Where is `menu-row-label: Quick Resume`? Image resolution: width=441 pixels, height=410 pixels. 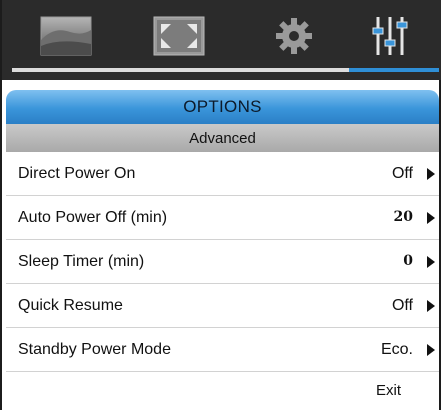
menu-row-label: Quick Resume is located at coordinates (70, 305).